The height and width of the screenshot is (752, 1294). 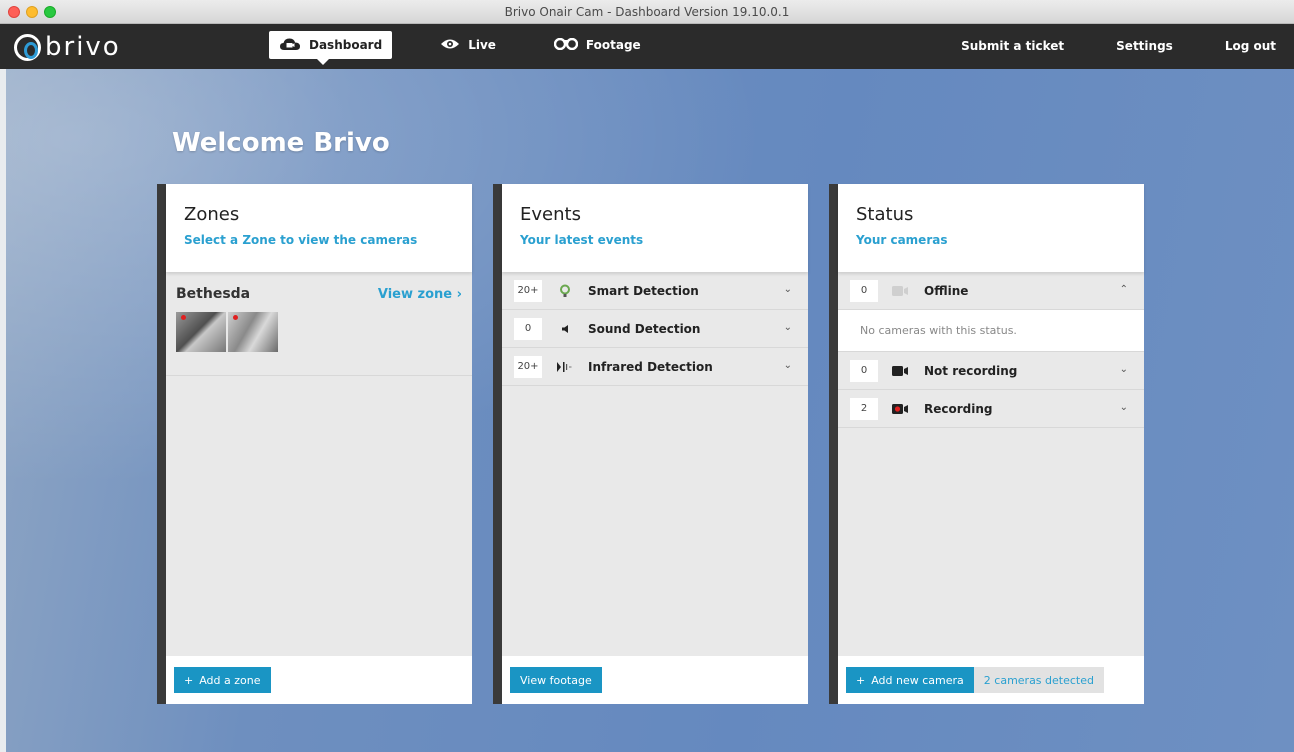 I want to click on zones-title: Zones, so click(x=212, y=214).